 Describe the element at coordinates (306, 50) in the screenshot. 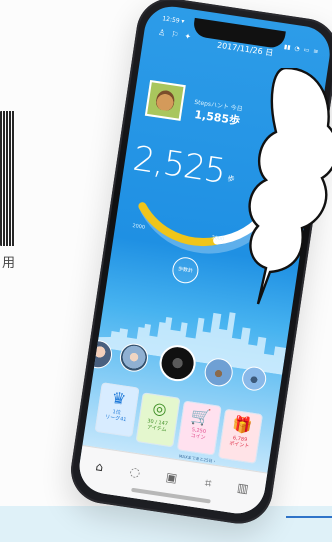

I see `battery-icon: ▭` at that location.